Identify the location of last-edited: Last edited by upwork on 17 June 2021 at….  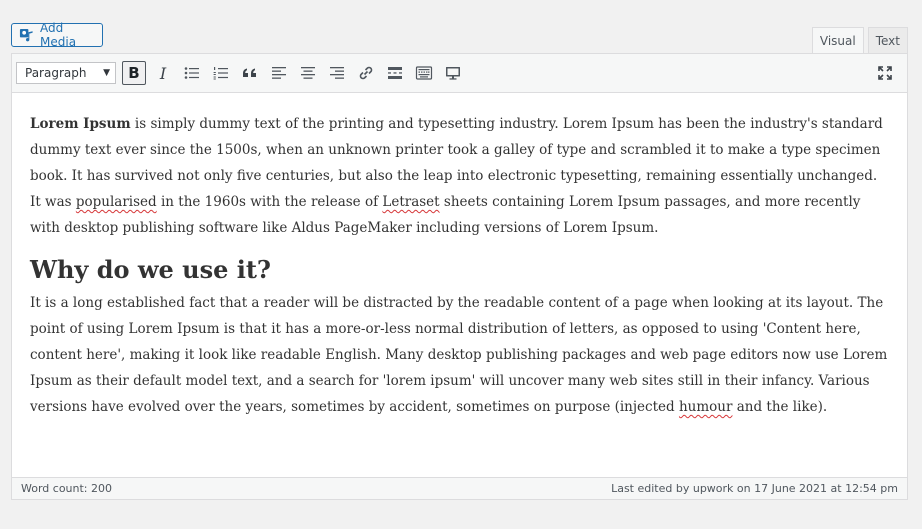
(754, 488).